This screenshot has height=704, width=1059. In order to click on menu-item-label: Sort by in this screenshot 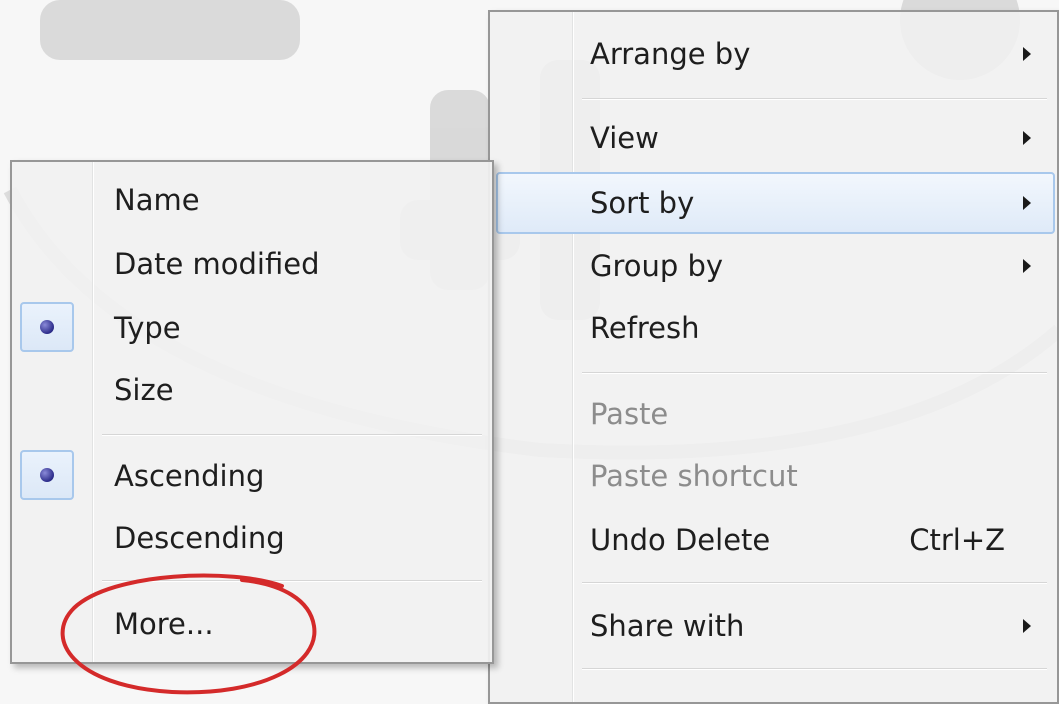, I will do `click(642, 203)`.